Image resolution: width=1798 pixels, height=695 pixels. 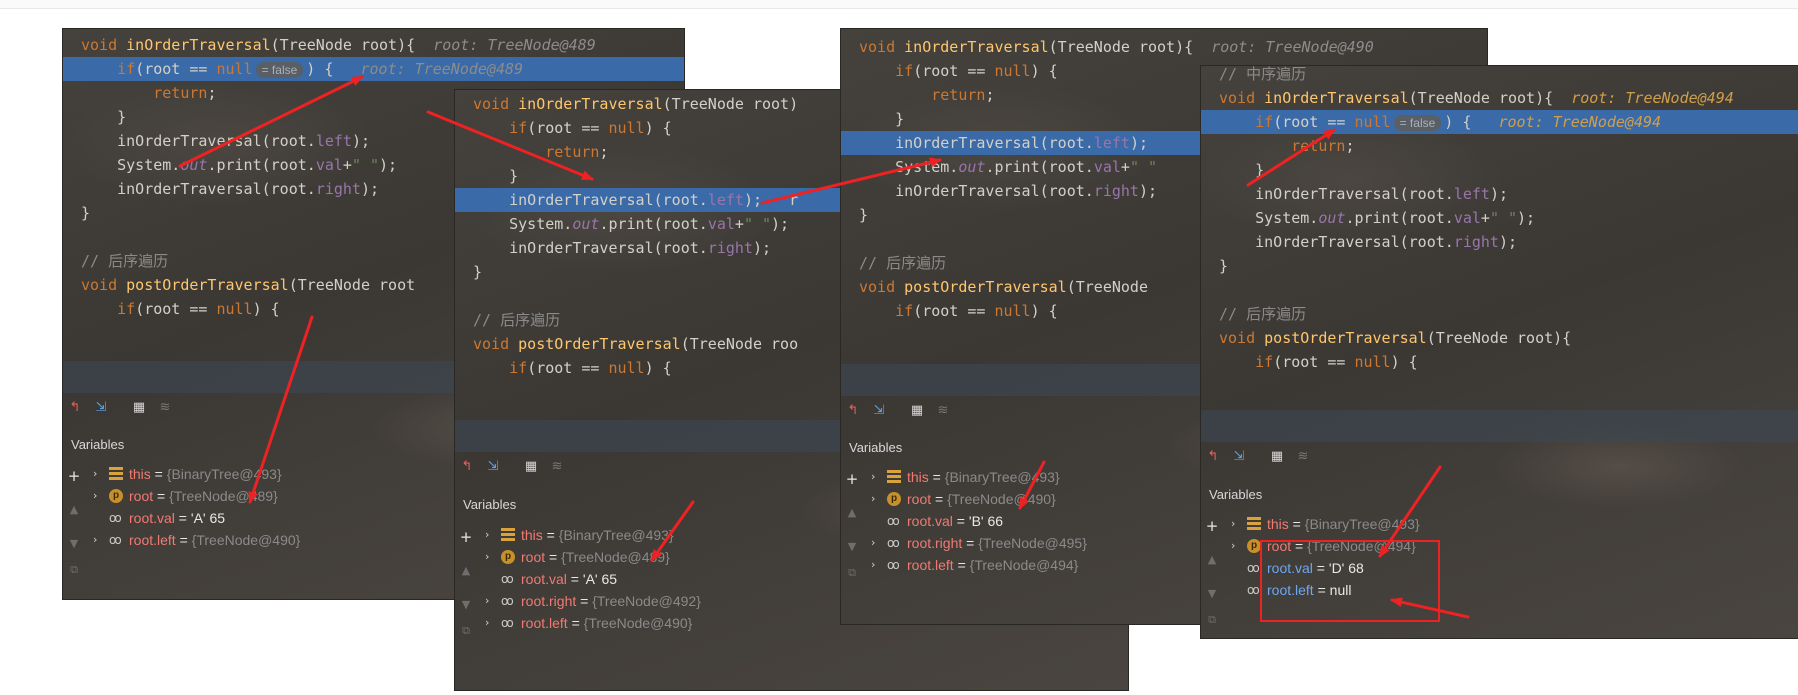 What do you see at coordinates (198, 45) in the screenshot?
I see `code-token: inOrderTraversal` at bounding box center [198, 45].